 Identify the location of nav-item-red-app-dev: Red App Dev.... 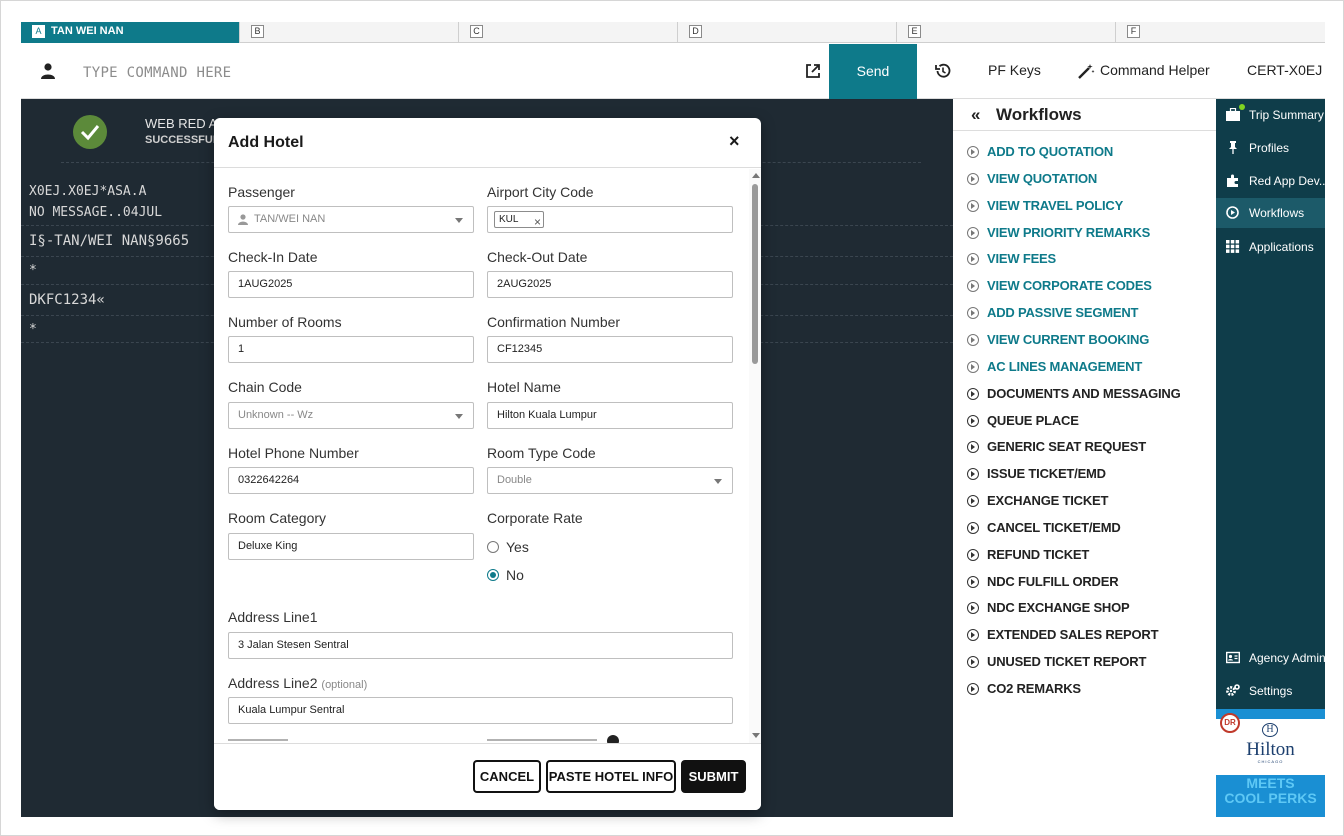
(1272, 181).